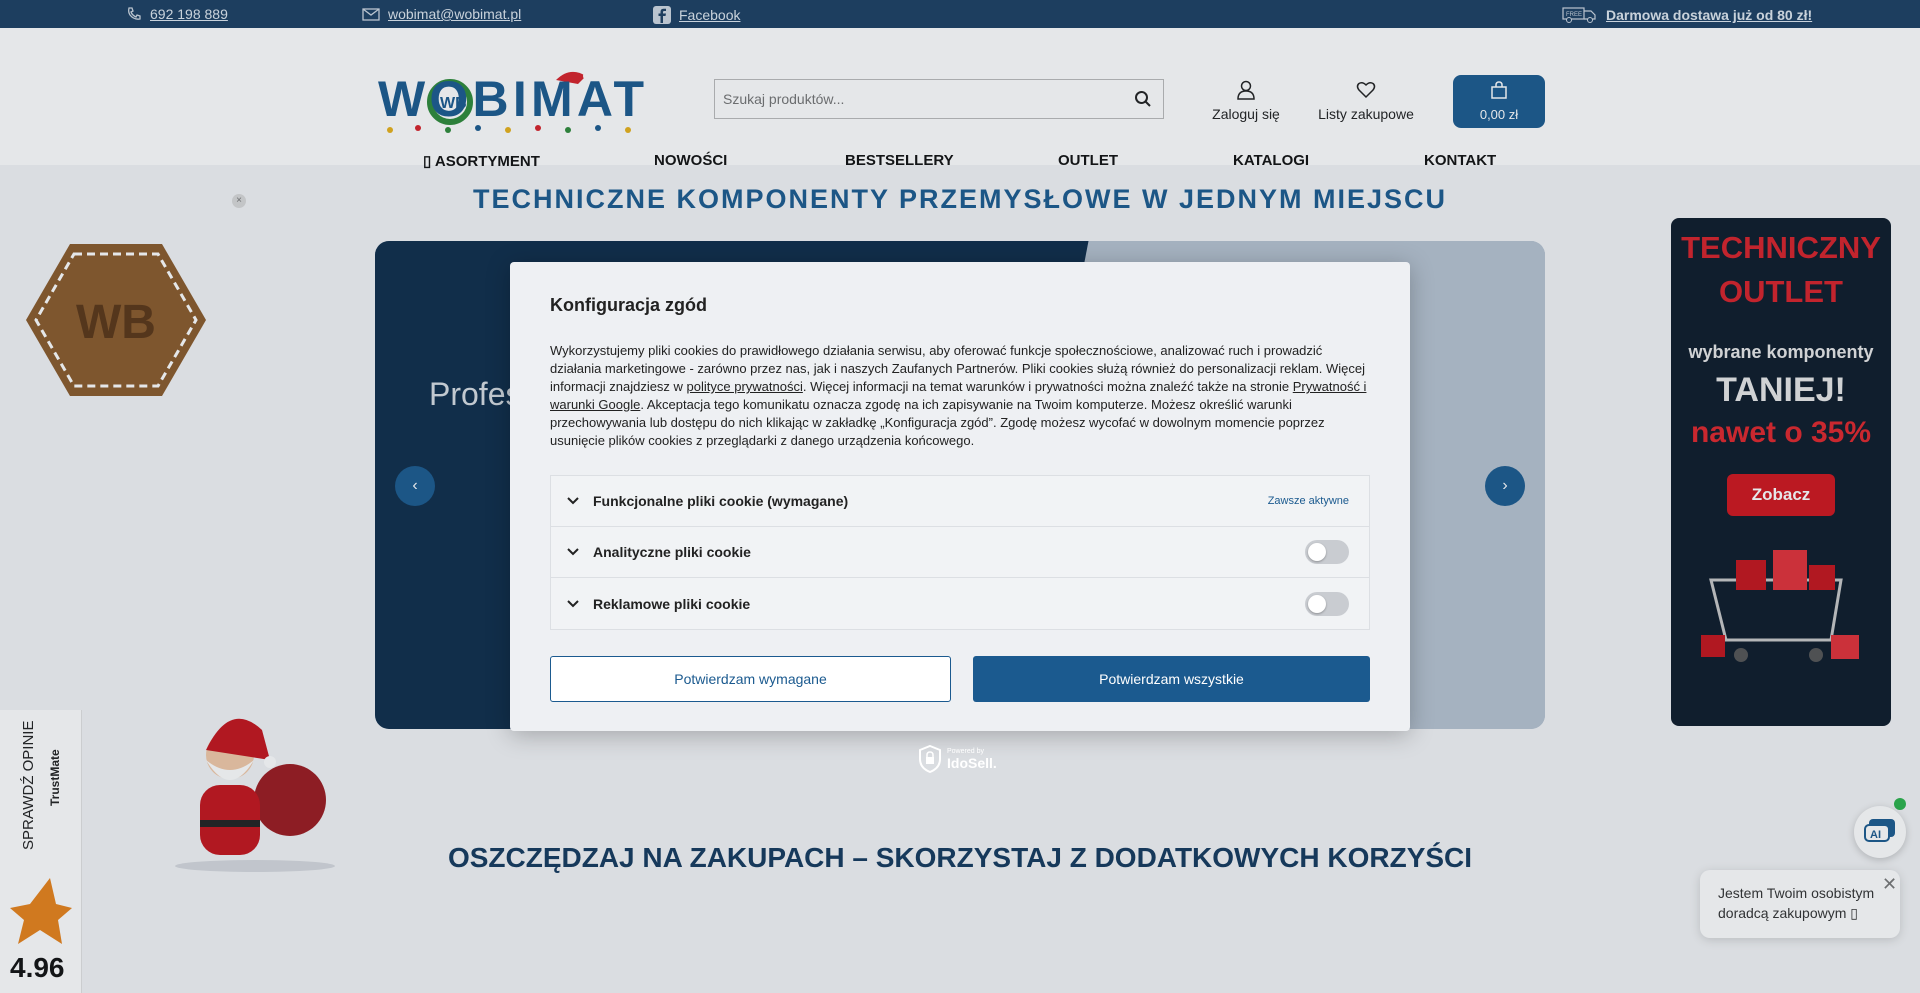 This screenshot has height=993, width=1920. I want to click on padlock-icon, so click(930, 759).